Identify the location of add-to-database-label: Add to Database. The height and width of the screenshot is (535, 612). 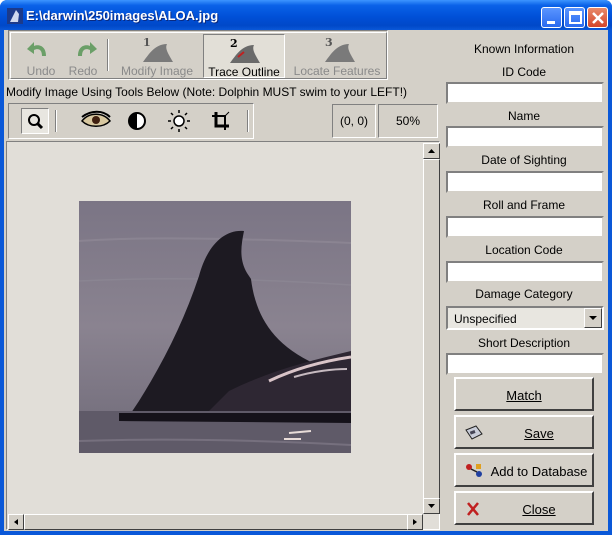
(539, 471).